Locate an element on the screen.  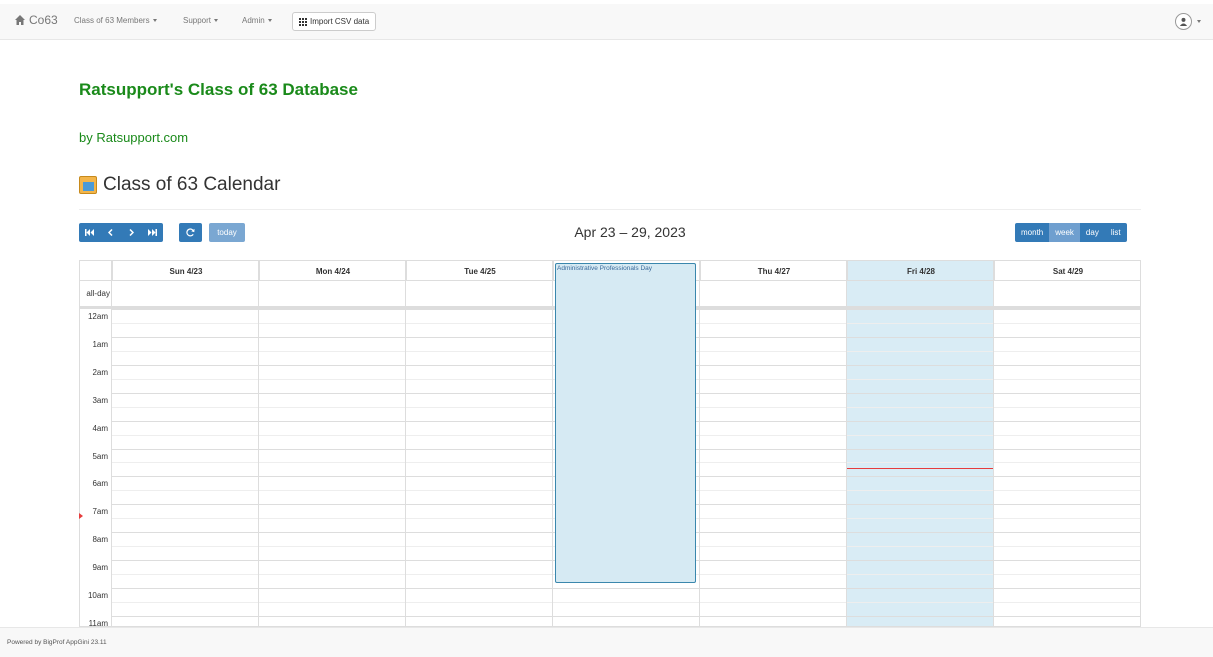
menu-support: Support is located at coordinates (201, 20).